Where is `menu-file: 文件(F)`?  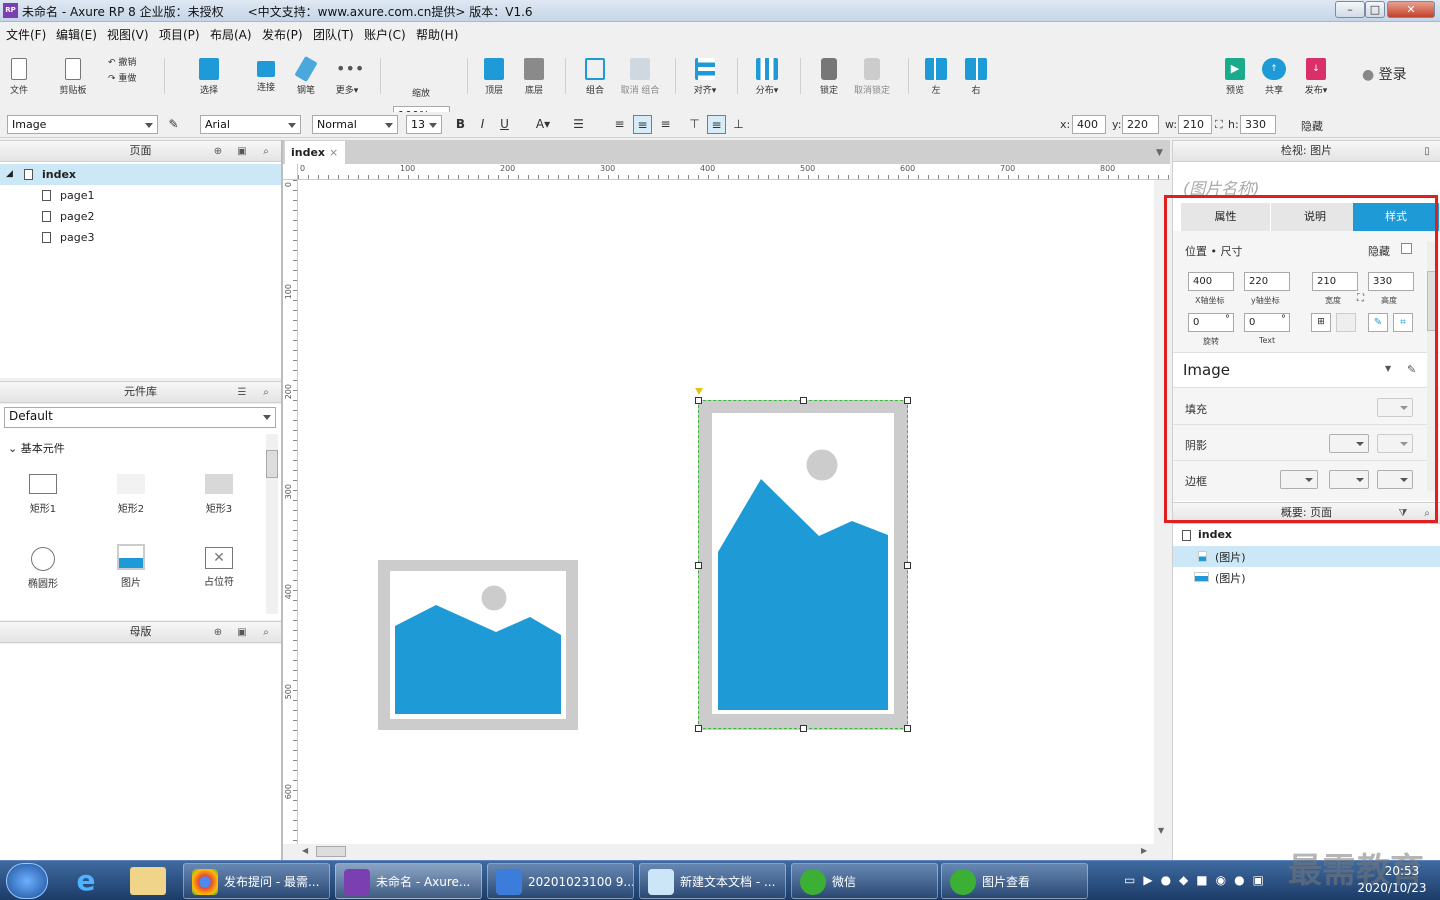
menu-file: 文件(F) is located at coordinates (26, 34).